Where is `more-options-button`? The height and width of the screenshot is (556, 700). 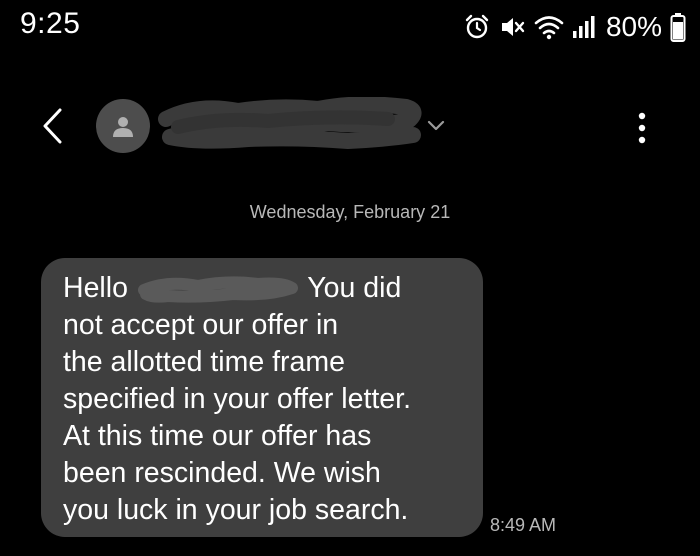 more-options-button is located at coordinates (642, 128).